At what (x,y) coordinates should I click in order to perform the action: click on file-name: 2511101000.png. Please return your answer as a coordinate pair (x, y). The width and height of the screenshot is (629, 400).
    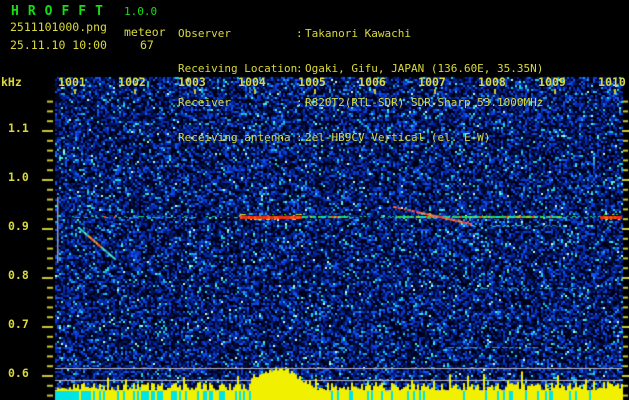
    Looking at the image, I should click on (58, 27).